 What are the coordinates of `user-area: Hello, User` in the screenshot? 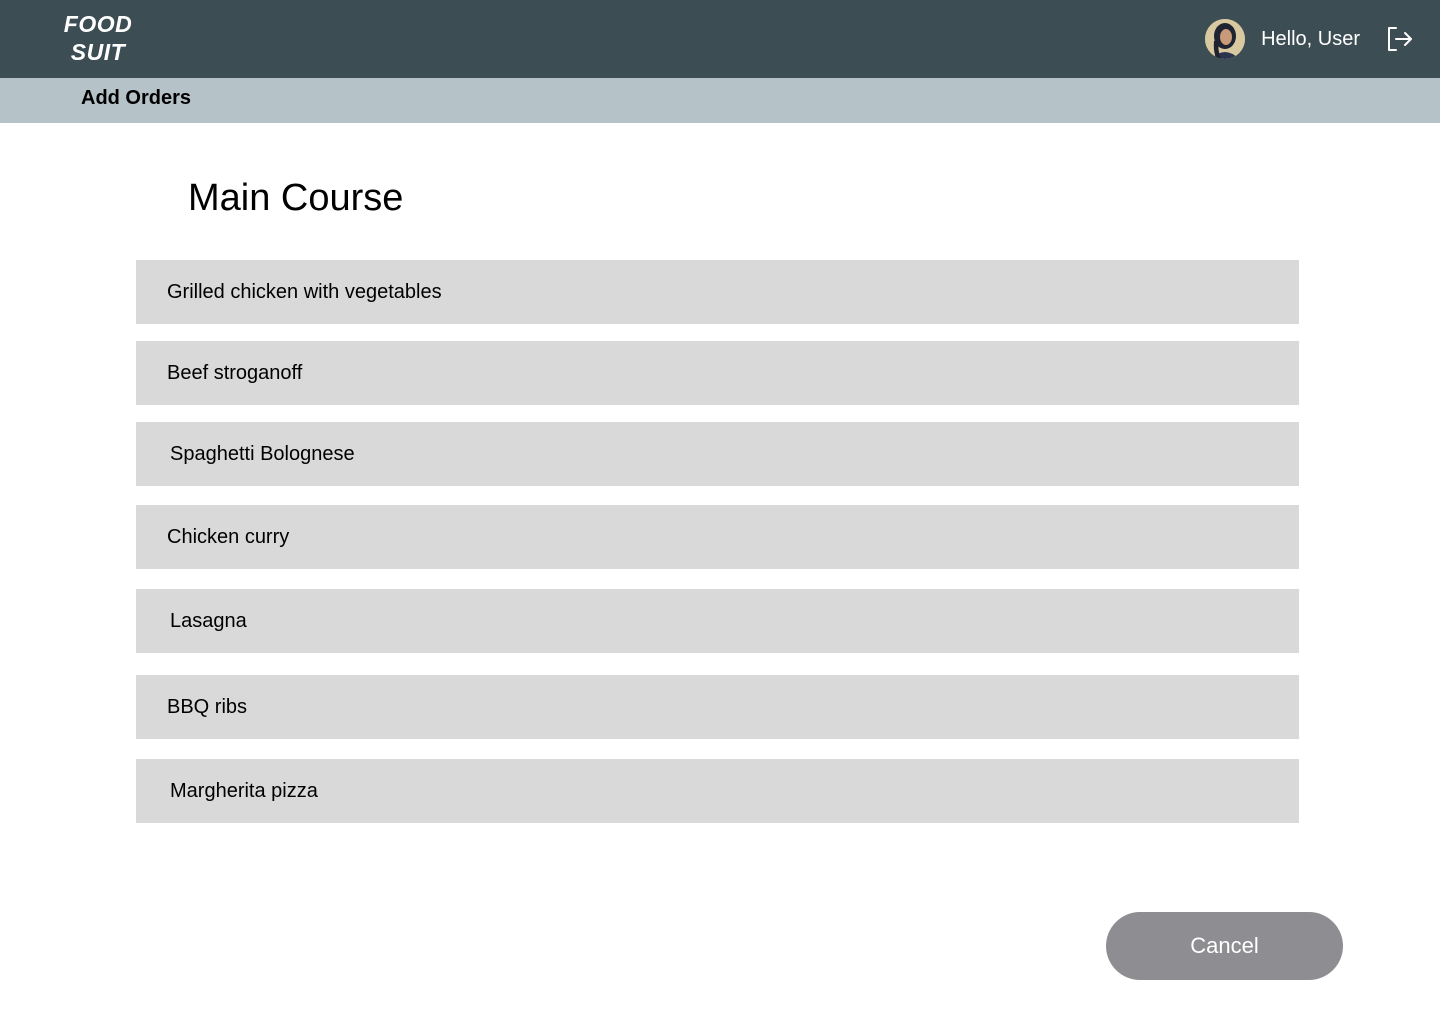 It's located at (1322, 39).